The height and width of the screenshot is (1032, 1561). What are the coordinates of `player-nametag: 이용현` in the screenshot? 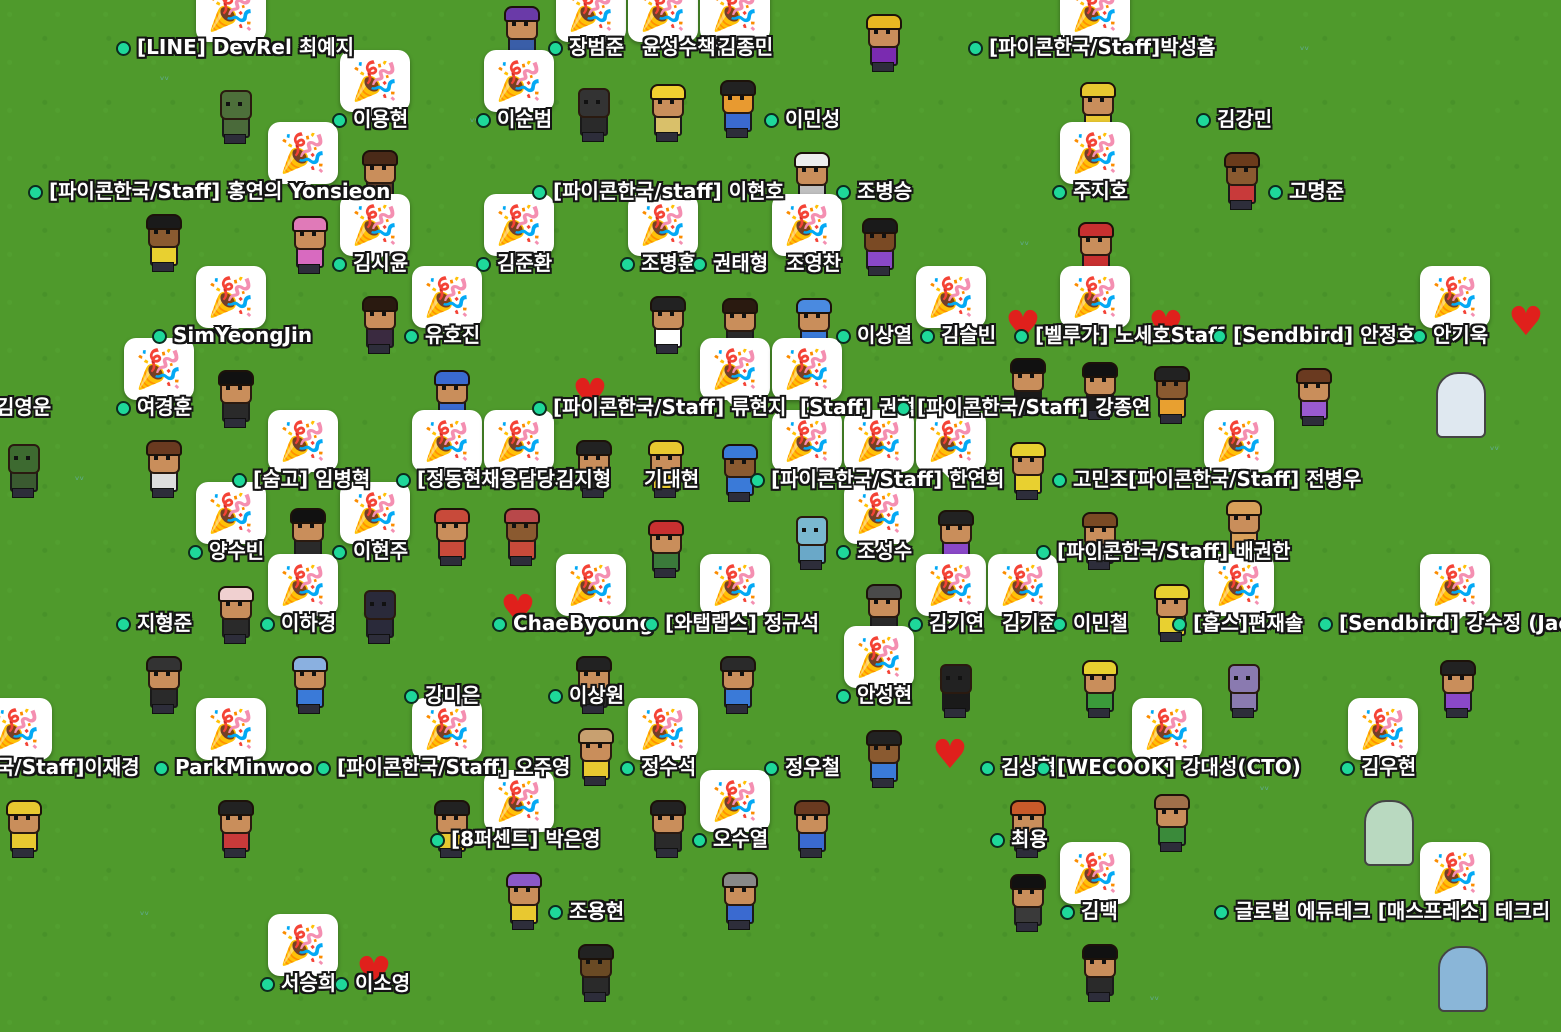 It's located at (370, 119).